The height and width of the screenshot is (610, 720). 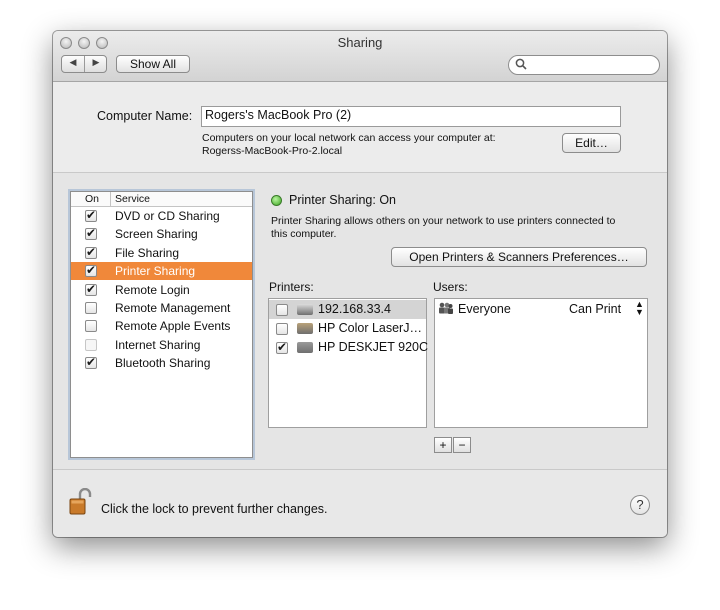 I want to click on service-row: Remote Login, so click(x=161, y=290).